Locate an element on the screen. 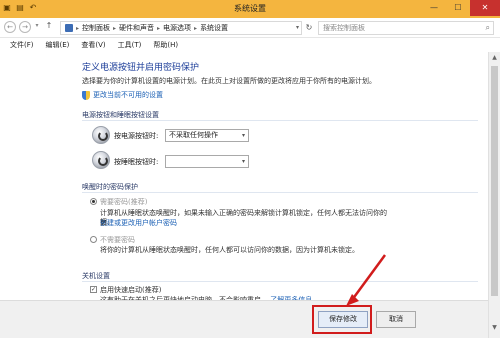  sleep-button-icon is located at coordinates (101, 160).